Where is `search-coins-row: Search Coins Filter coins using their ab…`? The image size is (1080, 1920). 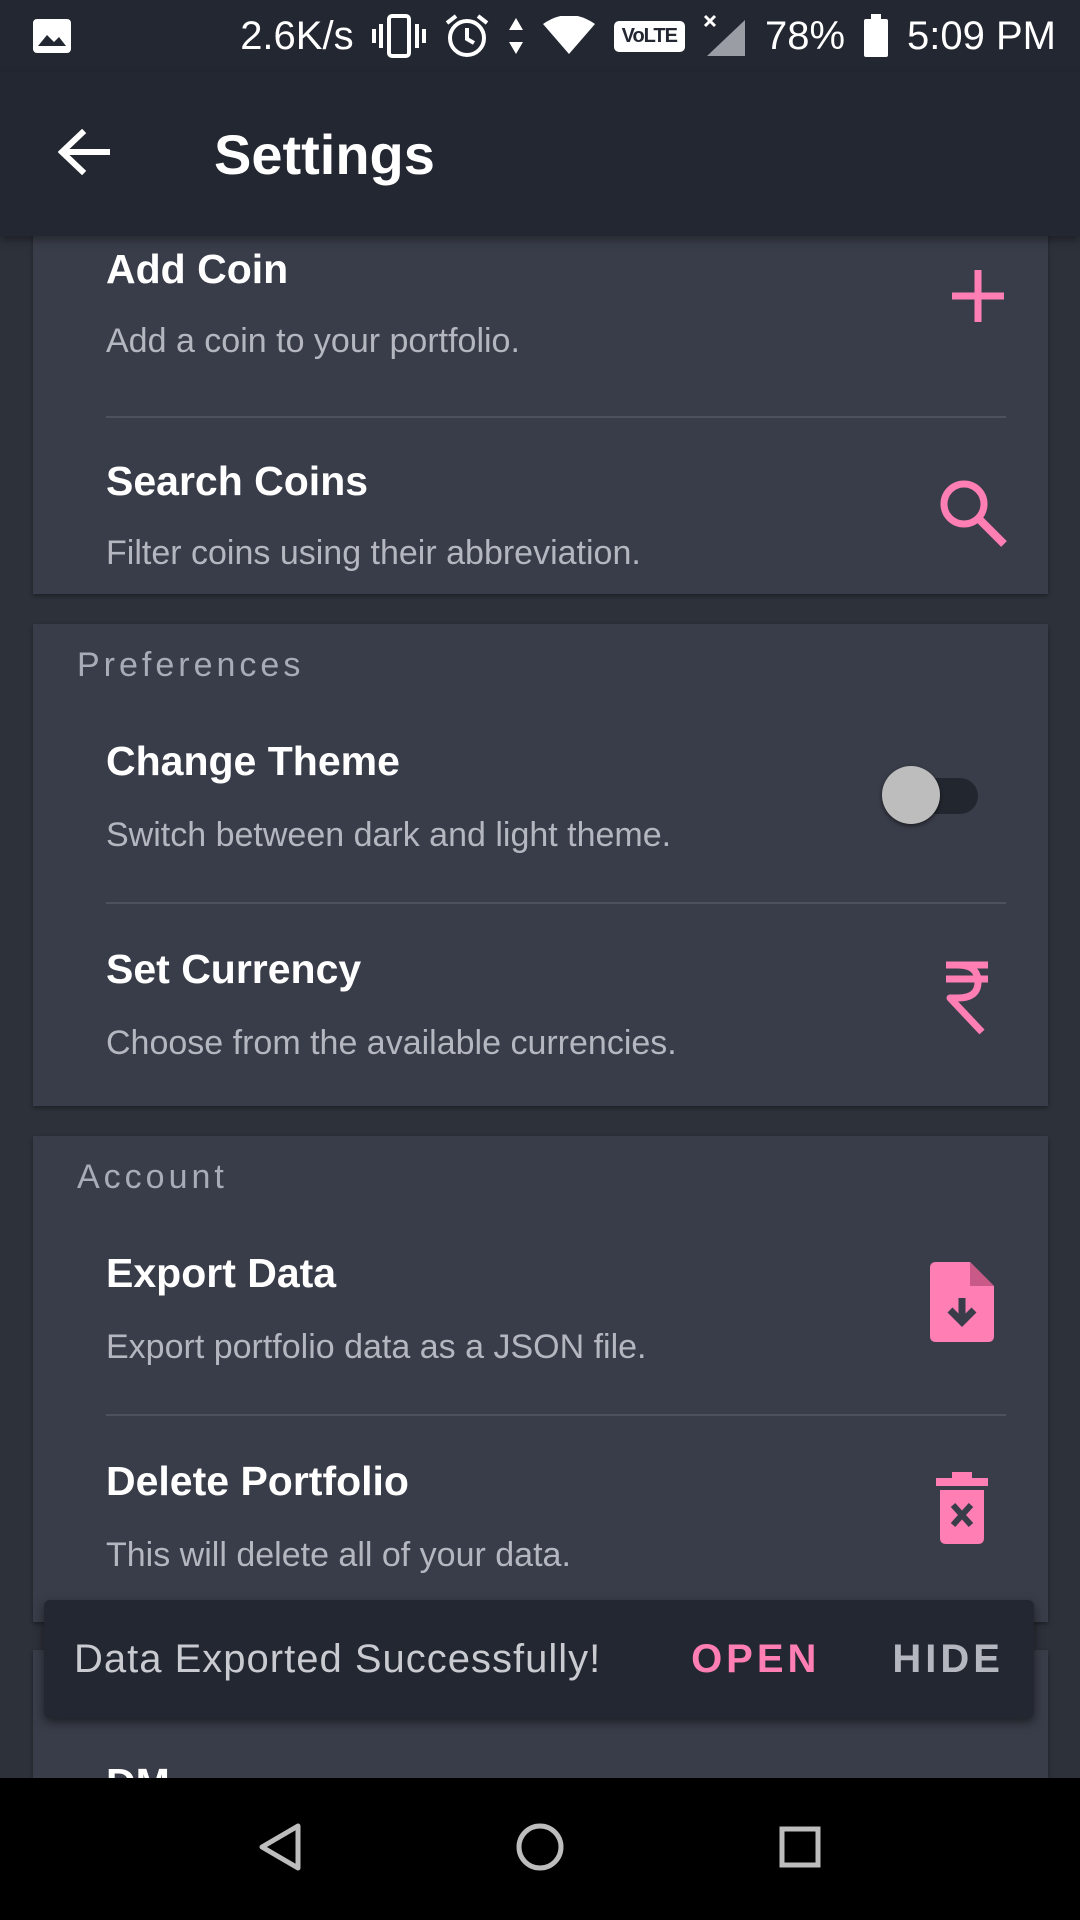
search-coins-row: Search Coins Filter coins using their ab… is located at coordinates (540, 506).